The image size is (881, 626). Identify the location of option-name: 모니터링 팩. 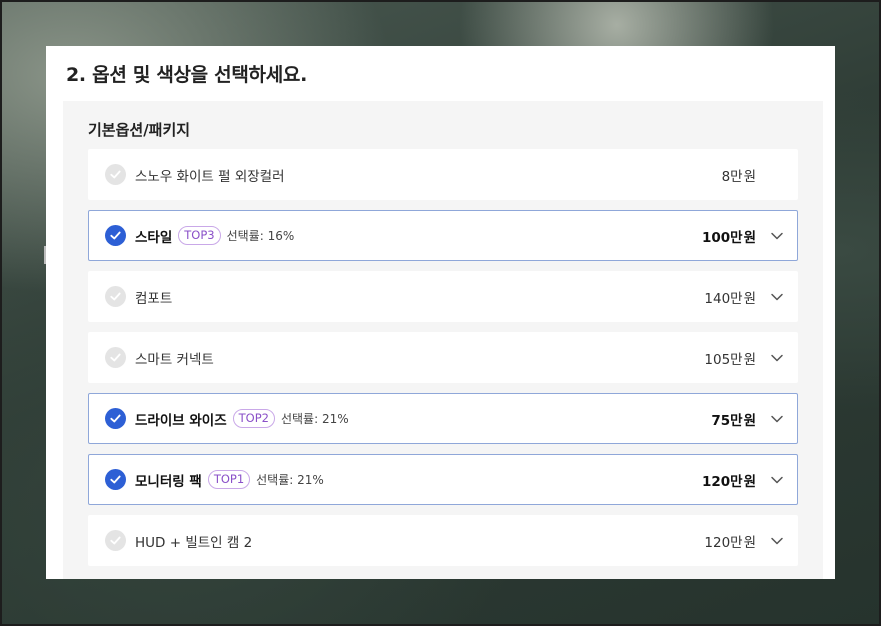
(168, 481).